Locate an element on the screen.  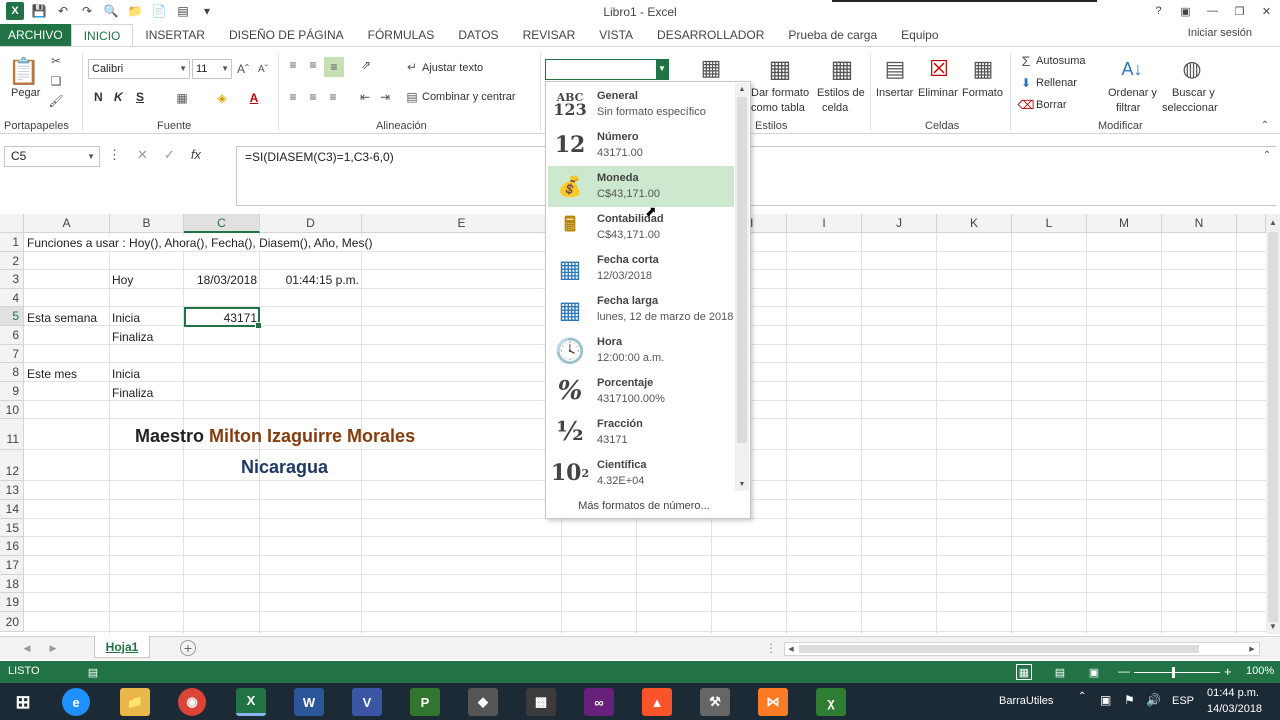
binoculars-icon: ◍ is located at coordinates (1192, 69).